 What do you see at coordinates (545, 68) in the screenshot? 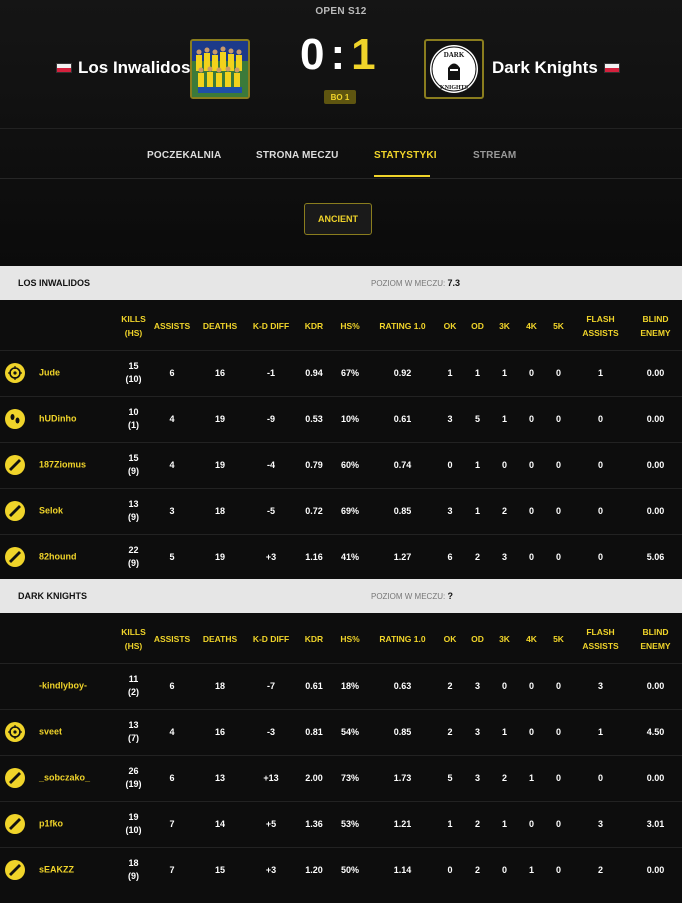
I see `team2-name: Dark Knights` at bounding box center [545, 68].